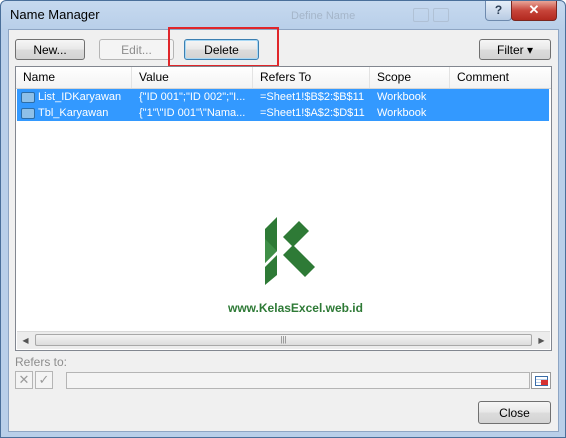 The height and width of the screenshot is (438, 566). Describe the element at coordinates (298, 380) in the screenshot. I see `refers-to-input` at that location.